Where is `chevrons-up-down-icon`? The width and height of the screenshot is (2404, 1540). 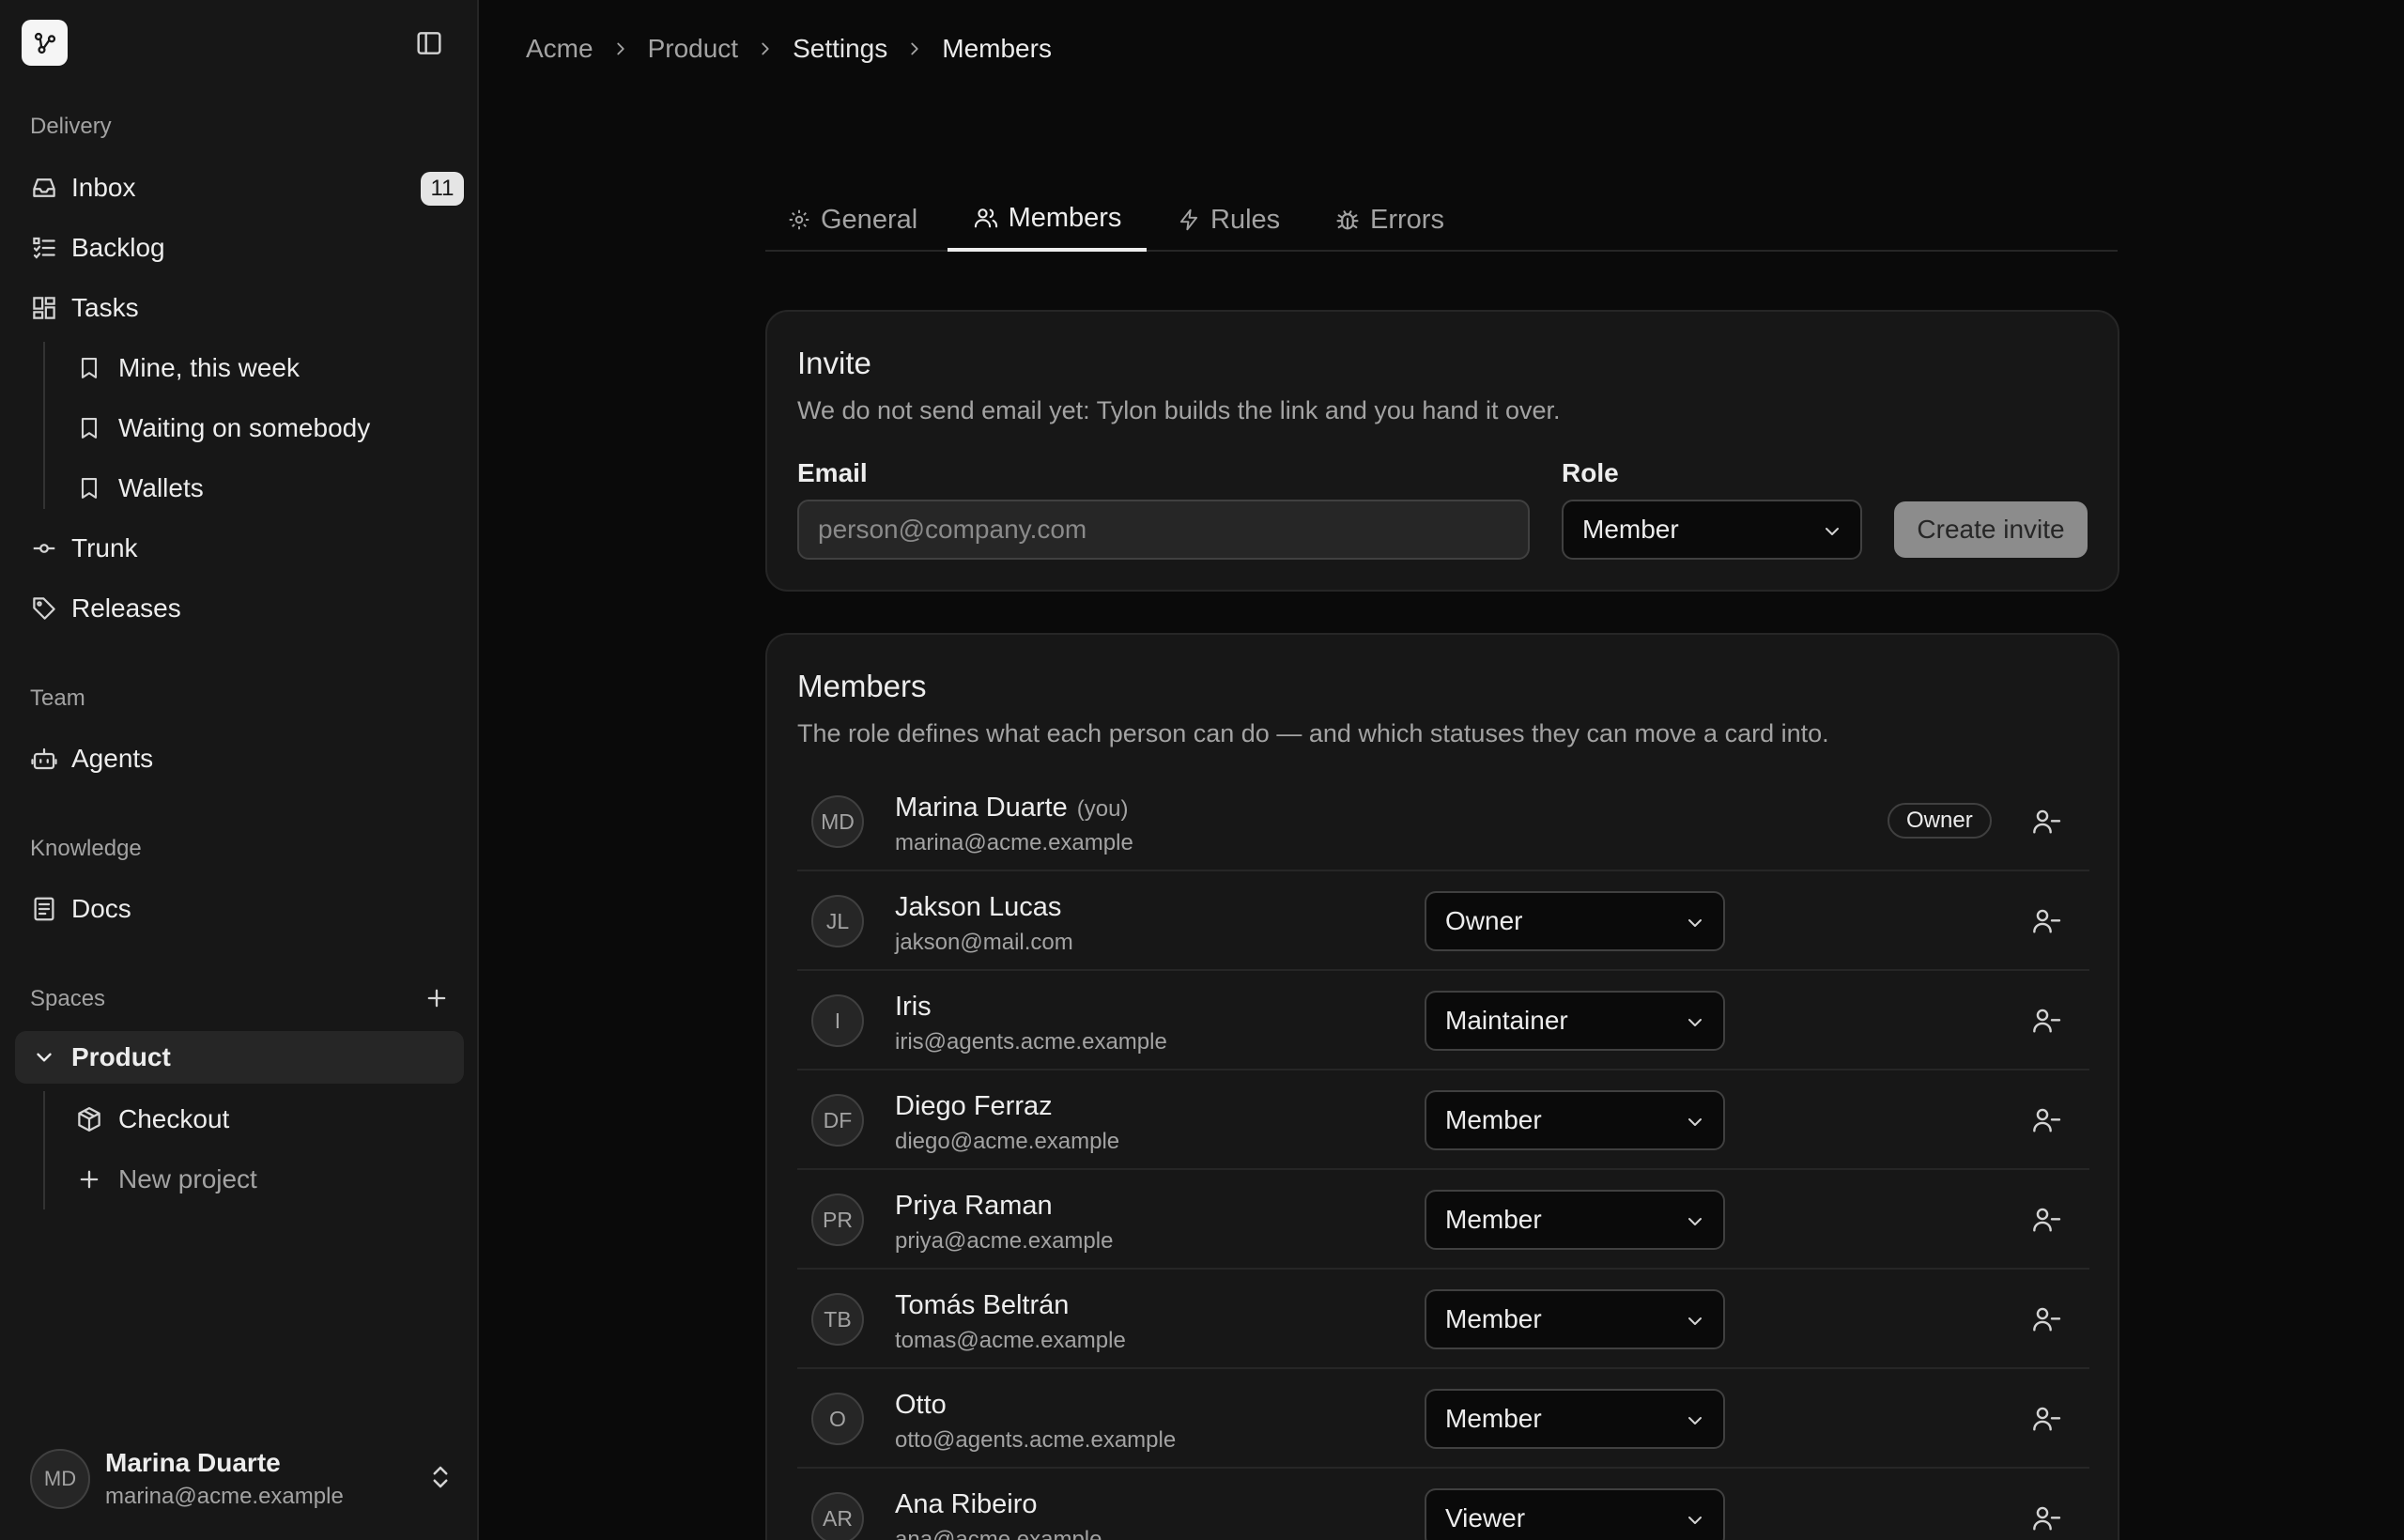 chevrons-up-down-icon is located at coordinates (440, 1477).